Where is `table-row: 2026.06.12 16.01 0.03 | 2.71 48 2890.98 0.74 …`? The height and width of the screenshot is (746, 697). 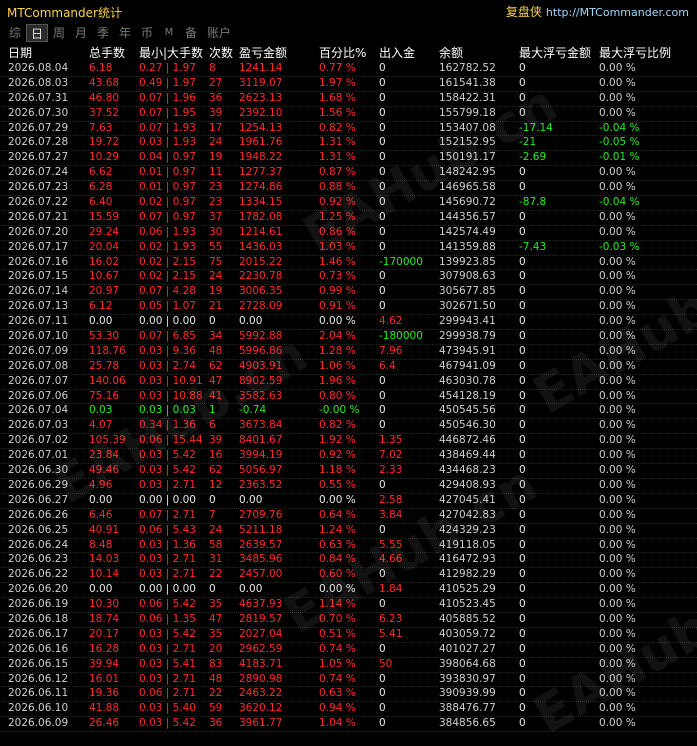
table-row: 2026.06.12 16.01 0.03 | 2.71 48 2890.98 0.74 … is located at coordinates (348, 680).